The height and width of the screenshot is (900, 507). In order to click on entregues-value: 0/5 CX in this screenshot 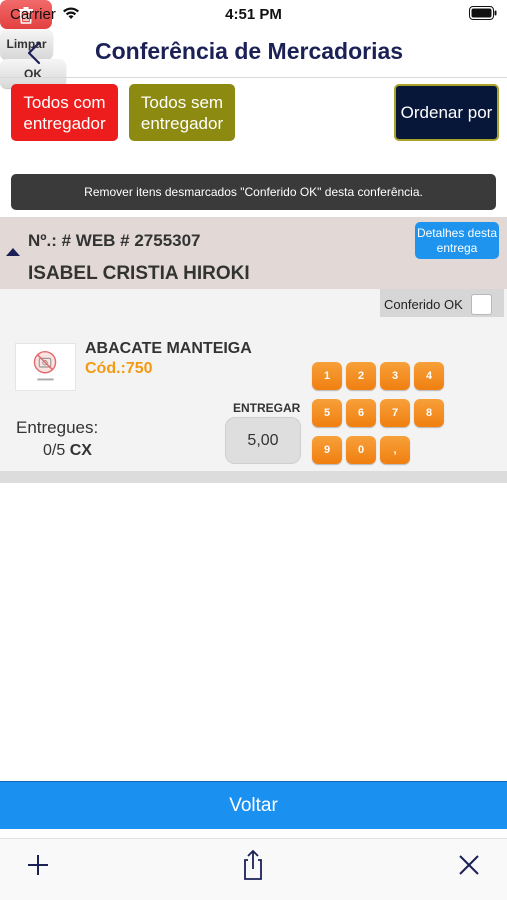, I will do `click(67, 451)`.